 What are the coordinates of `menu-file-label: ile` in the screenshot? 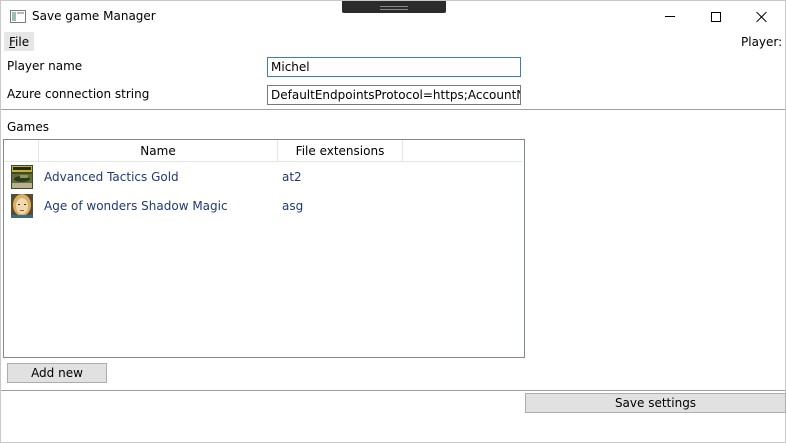 It's located at (22, 42).